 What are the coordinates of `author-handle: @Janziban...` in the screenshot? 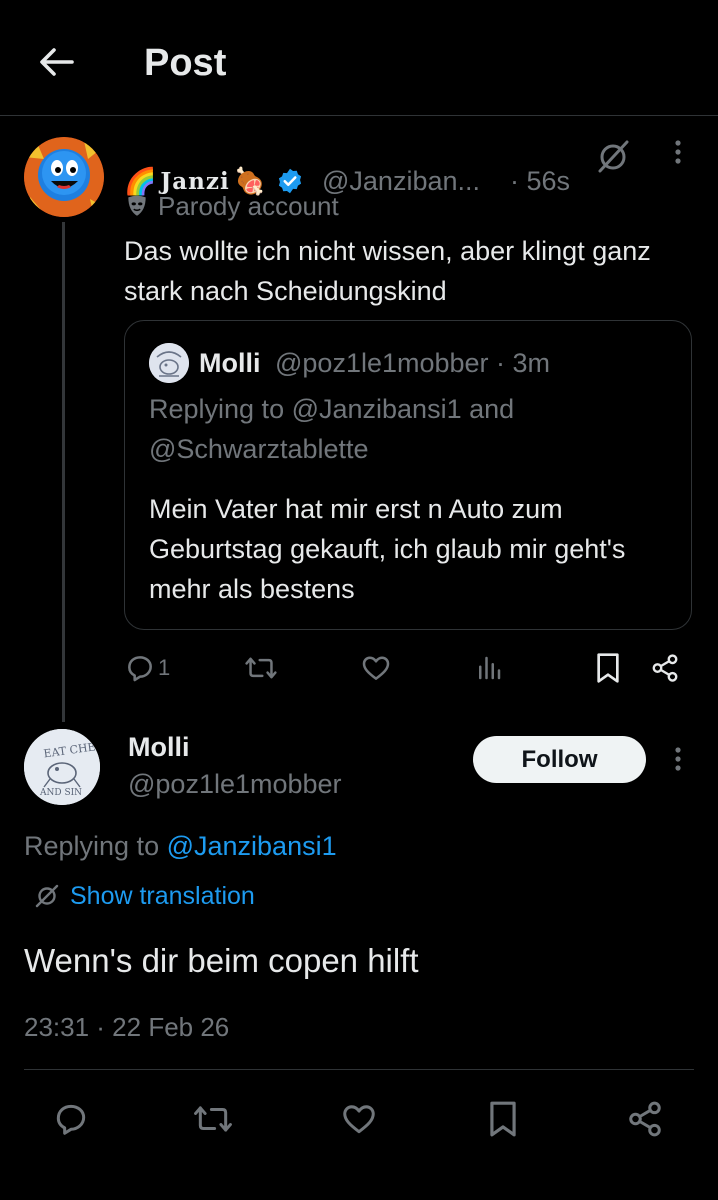 It's located at (401, 181).